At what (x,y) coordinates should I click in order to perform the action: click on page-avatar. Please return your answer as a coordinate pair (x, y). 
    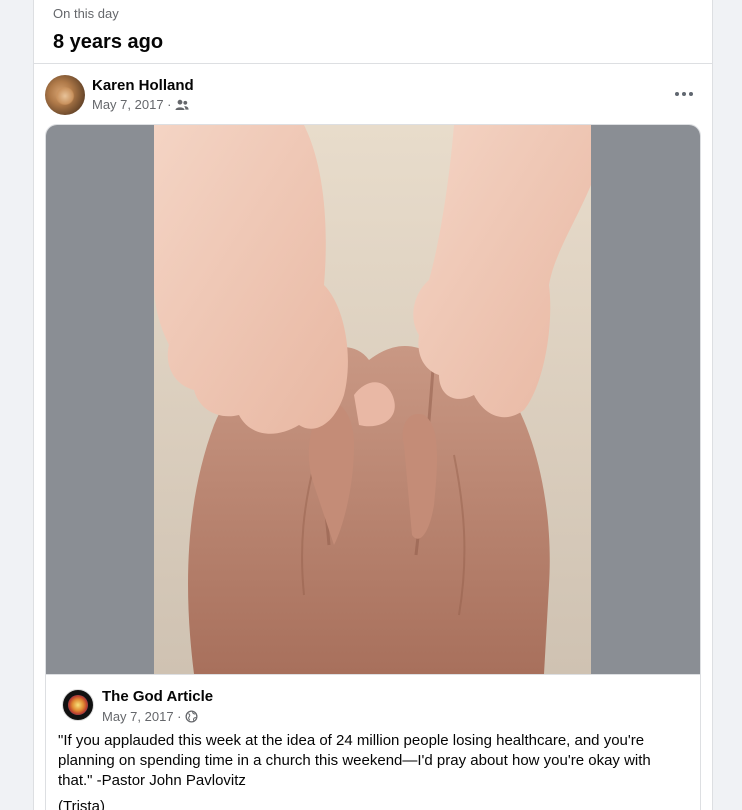
    Looking at the image, I should click on (78, 705).